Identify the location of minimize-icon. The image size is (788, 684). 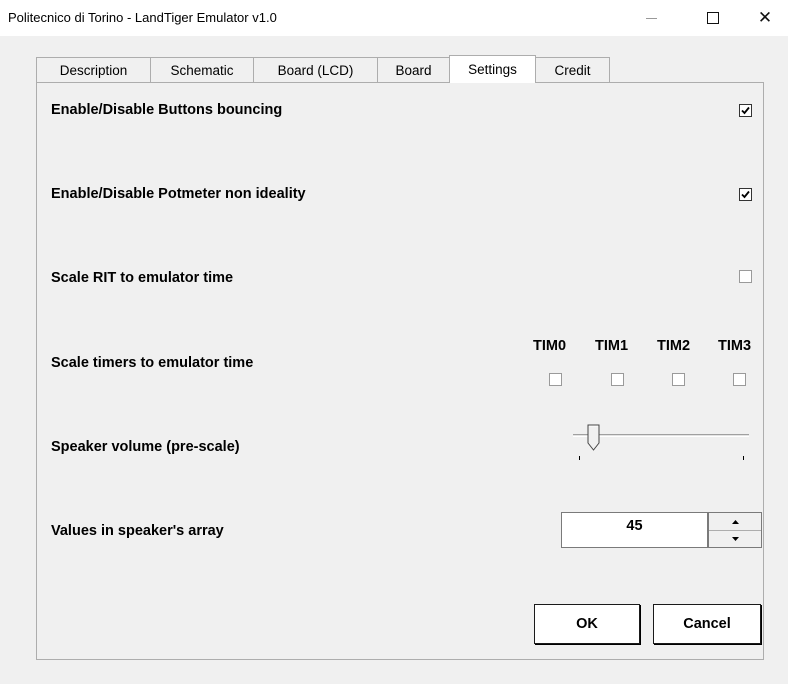
(651, 18).